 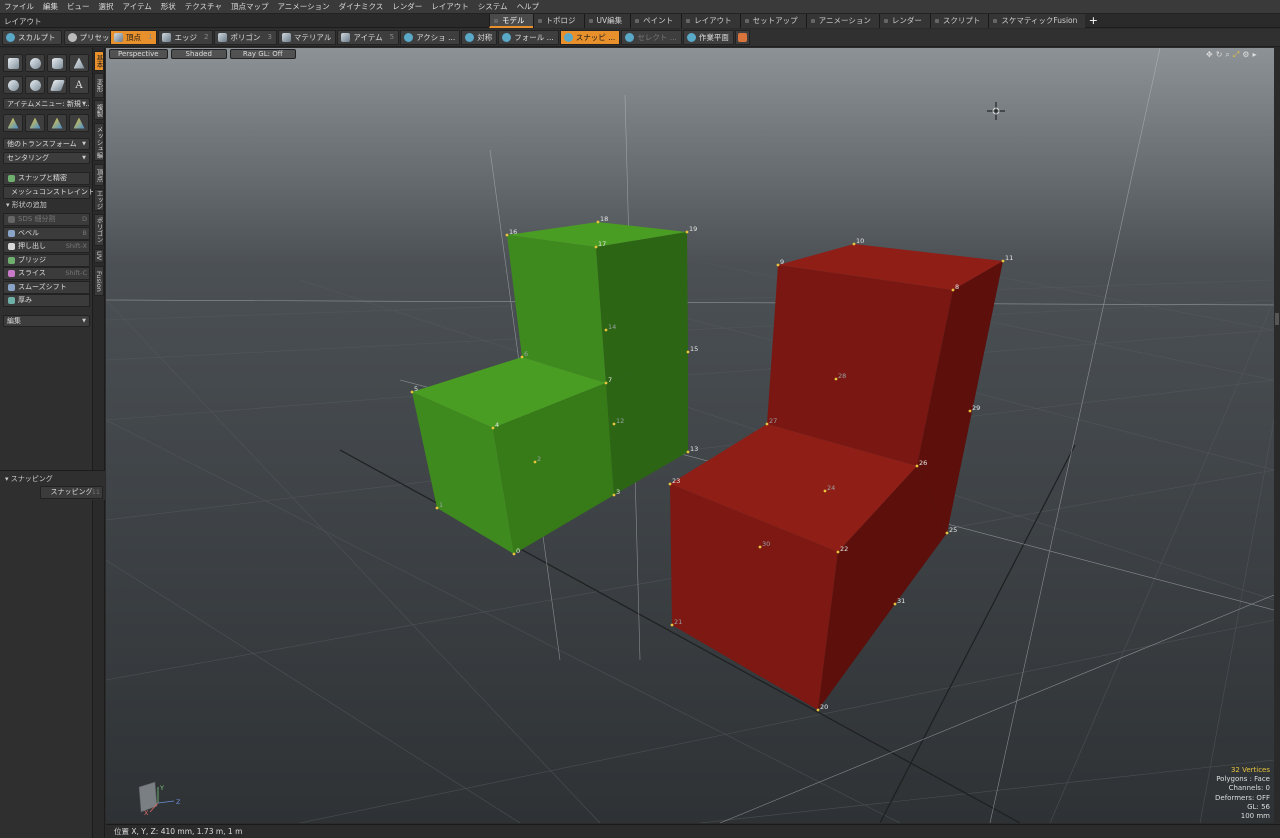 I want to click on vertical-tab: 複製, so click(x=99, y=110).